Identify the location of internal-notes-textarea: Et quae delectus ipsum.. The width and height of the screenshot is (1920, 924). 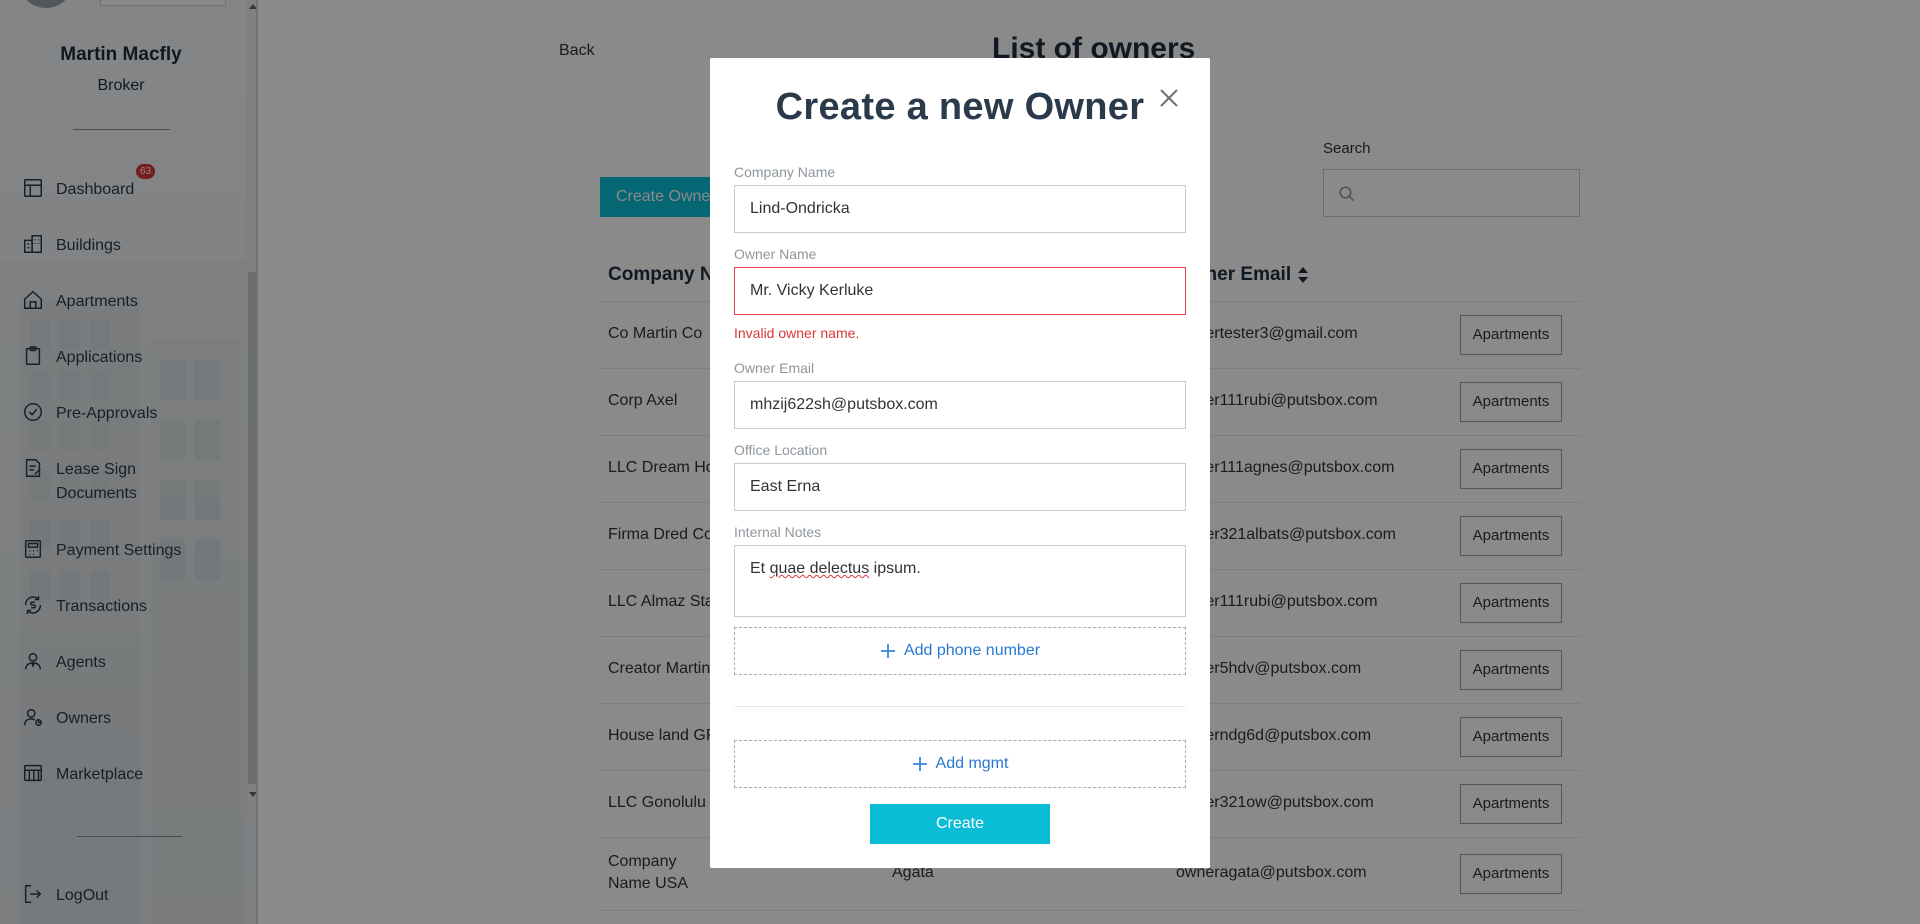
(960, 581).